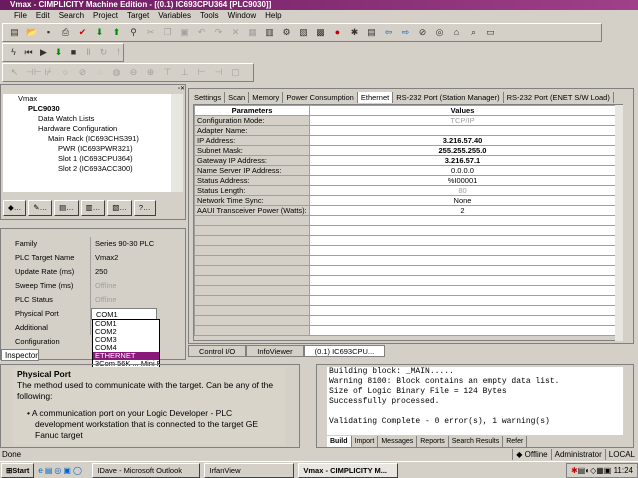 Image resolution: width=638 pixels, height=478 pixels. Describe the element at coordinates (20, 16) in the screenshot. I see `menu-file: File` at that location.